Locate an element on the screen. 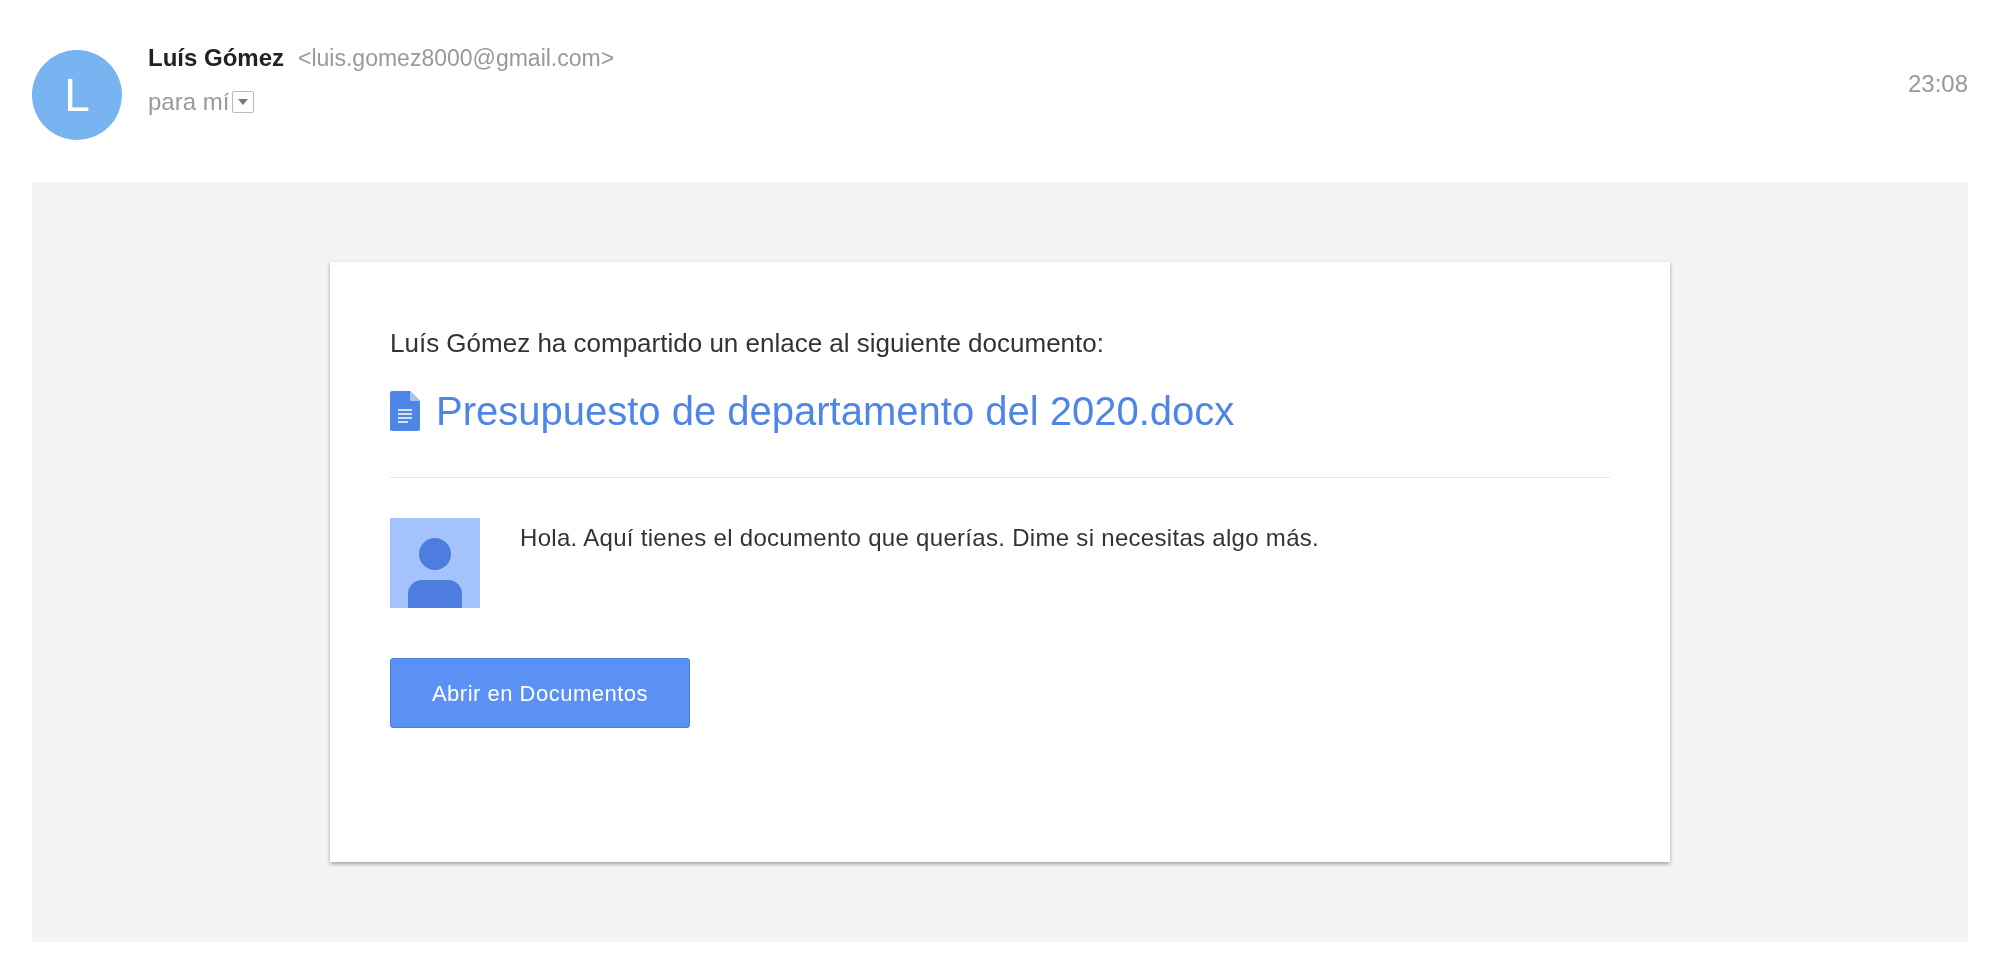 Image resolution: width=2000 pixels, height=966 pixels. user-silhouette-icon is located at coordinates (435, 563).